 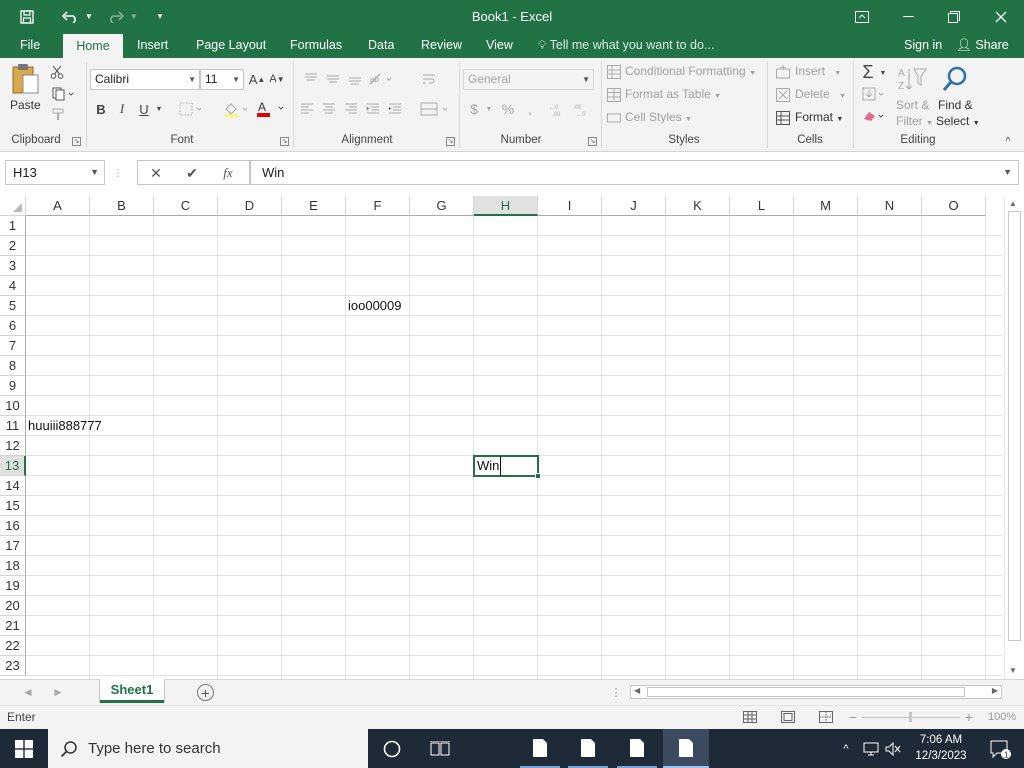 What do you see at coordinates (955, 79) in the screenshot?
I see `find-select-icon` at bounding box center [955, 79].